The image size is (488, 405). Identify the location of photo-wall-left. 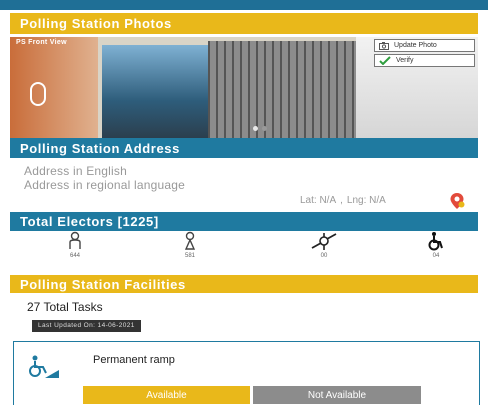
(54, 87).